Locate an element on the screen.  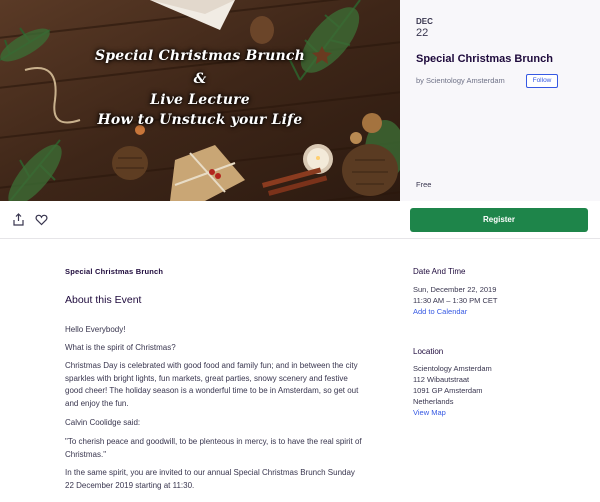
location-line: 112 Wibautstraat is located at coordinates (441, 379).